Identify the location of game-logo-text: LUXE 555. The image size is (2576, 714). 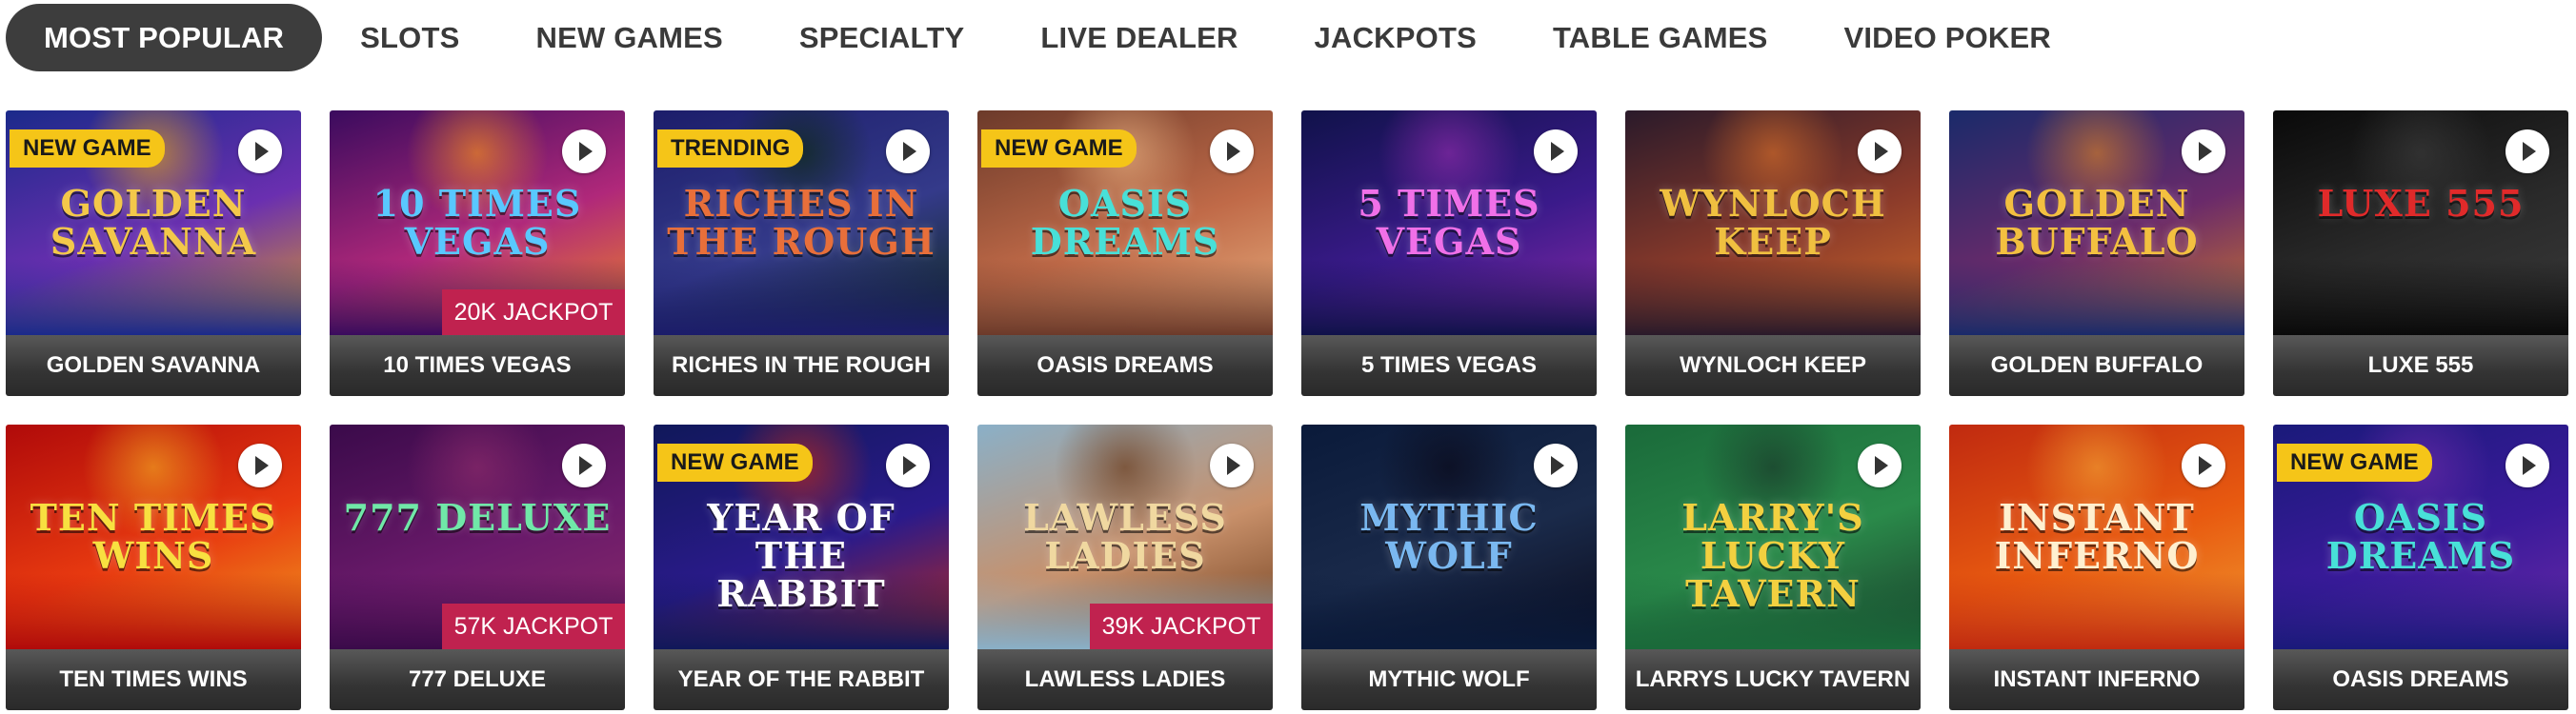
(2421, 203).